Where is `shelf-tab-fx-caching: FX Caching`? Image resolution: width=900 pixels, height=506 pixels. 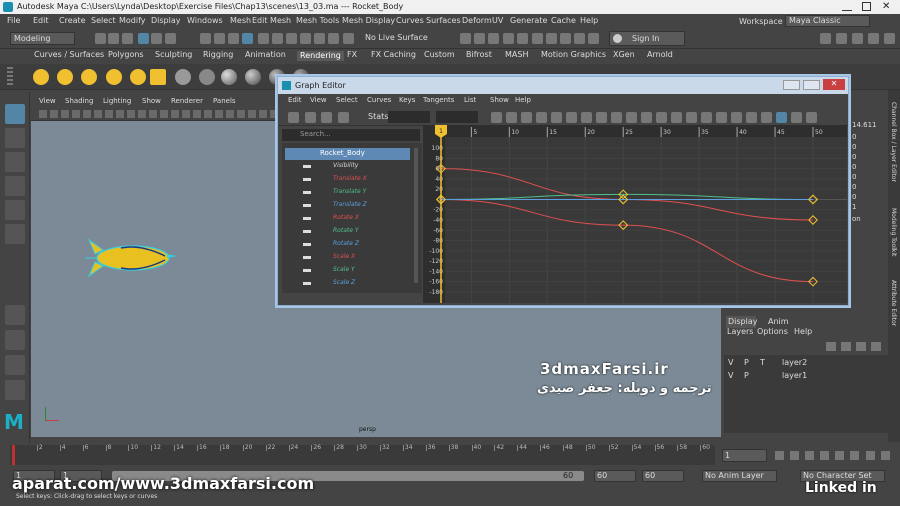
shelf-tab-fx-caching: FX Caching is located at coordinates (393, 55).